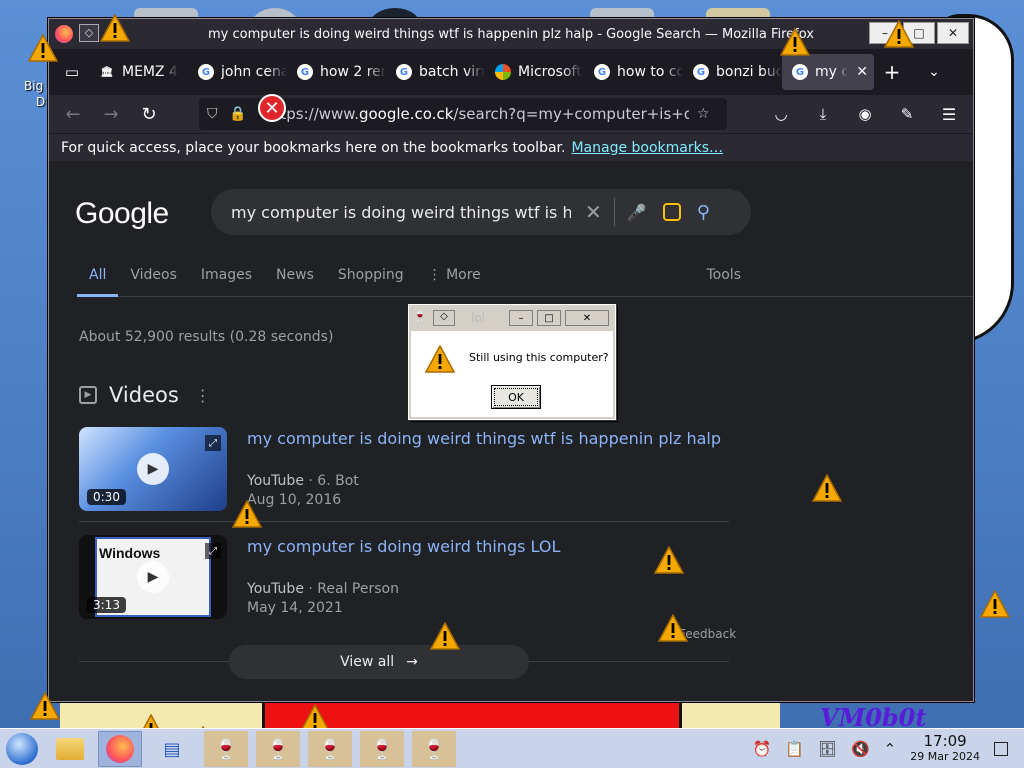 Image resolution: width=1024 pixels, height=768 pixels. Describe the element at coordinates (907, 114) in the screenshot. I see `extensions-icon: ✎` at that location.